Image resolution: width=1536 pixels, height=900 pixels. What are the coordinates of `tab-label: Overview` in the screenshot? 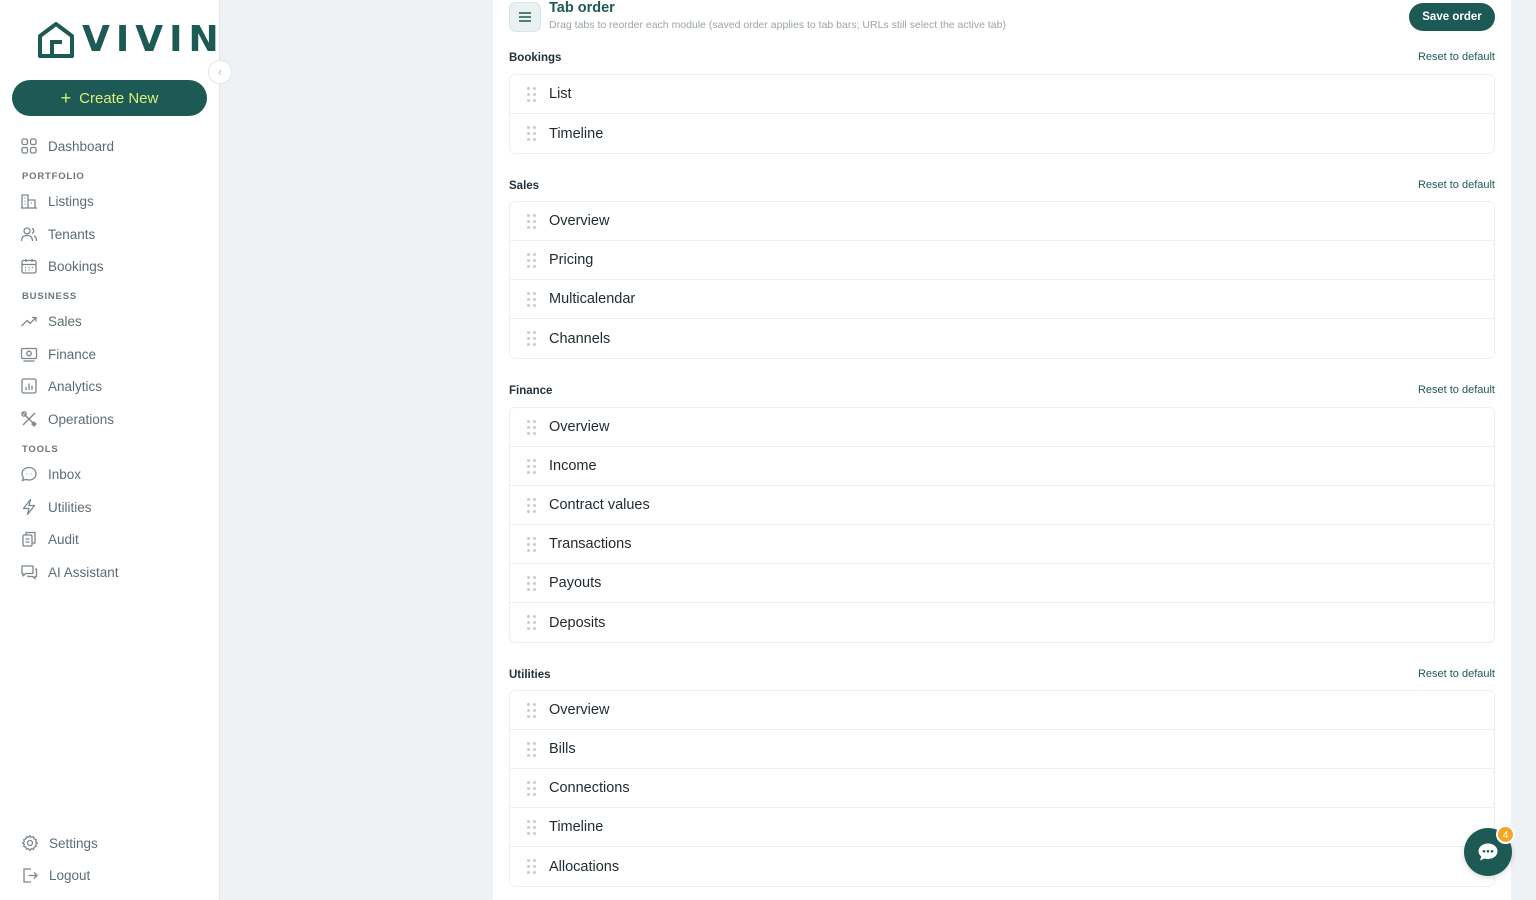 It's located at (579, 221).